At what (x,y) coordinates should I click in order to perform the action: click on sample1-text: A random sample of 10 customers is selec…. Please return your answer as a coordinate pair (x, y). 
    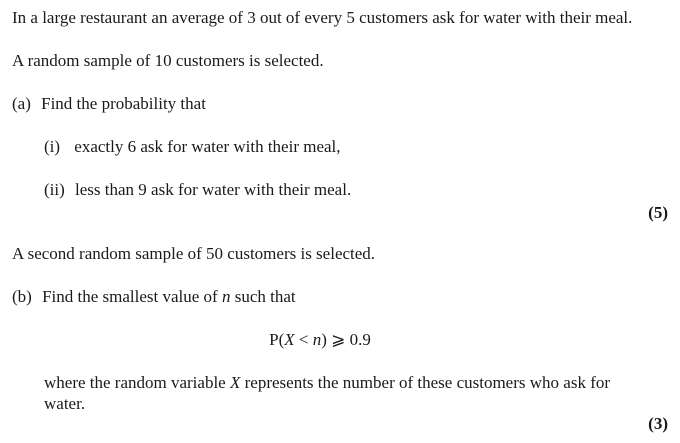
    Looking at the image, I should click on (168, 60).